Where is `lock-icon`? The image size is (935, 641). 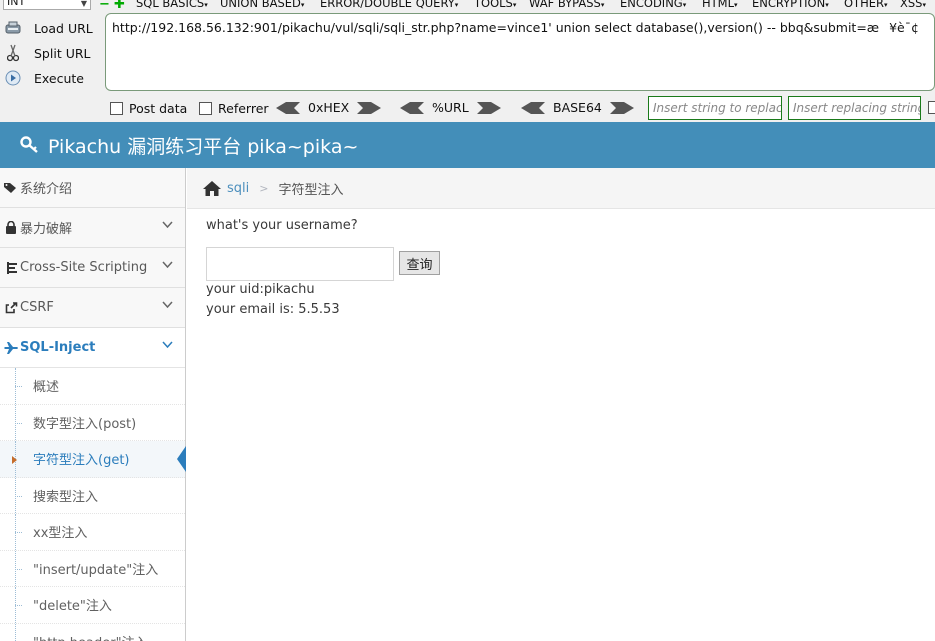
lock-icon is located at coordinates (11, 227).